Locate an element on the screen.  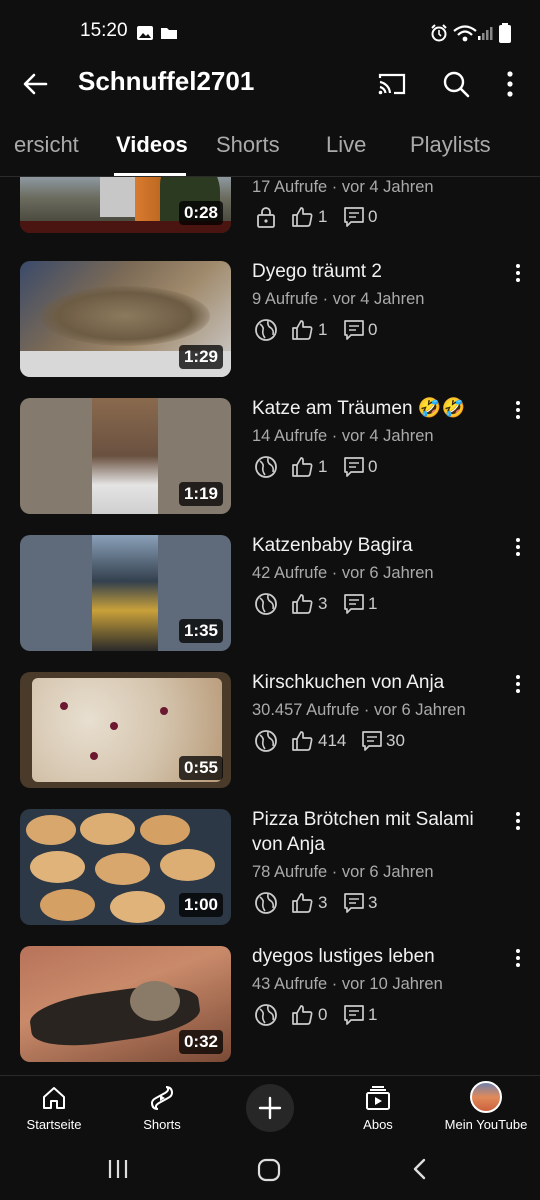
video-duration: 0:55 is located at coordinates (200, 768).